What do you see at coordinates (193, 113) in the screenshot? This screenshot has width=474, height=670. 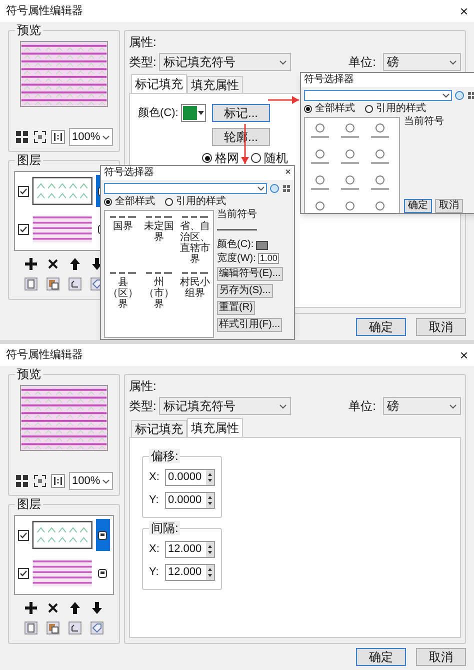 I see `color-picker` at bounding box center [193, 113].